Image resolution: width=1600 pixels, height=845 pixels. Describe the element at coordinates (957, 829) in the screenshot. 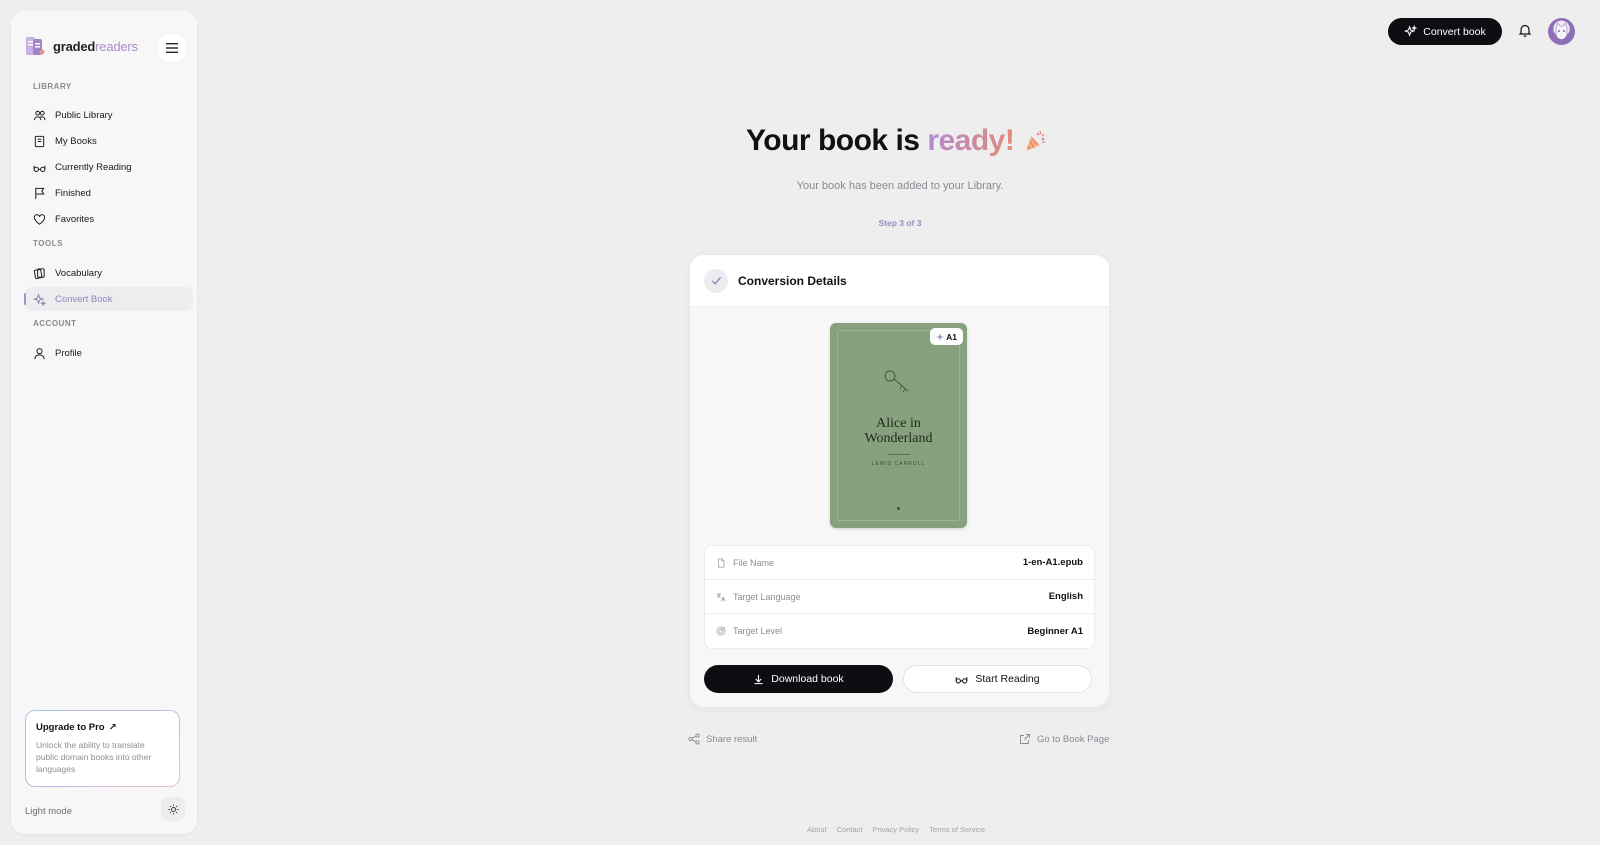

I see `footer-link-terms: Terms of Service` at that location.